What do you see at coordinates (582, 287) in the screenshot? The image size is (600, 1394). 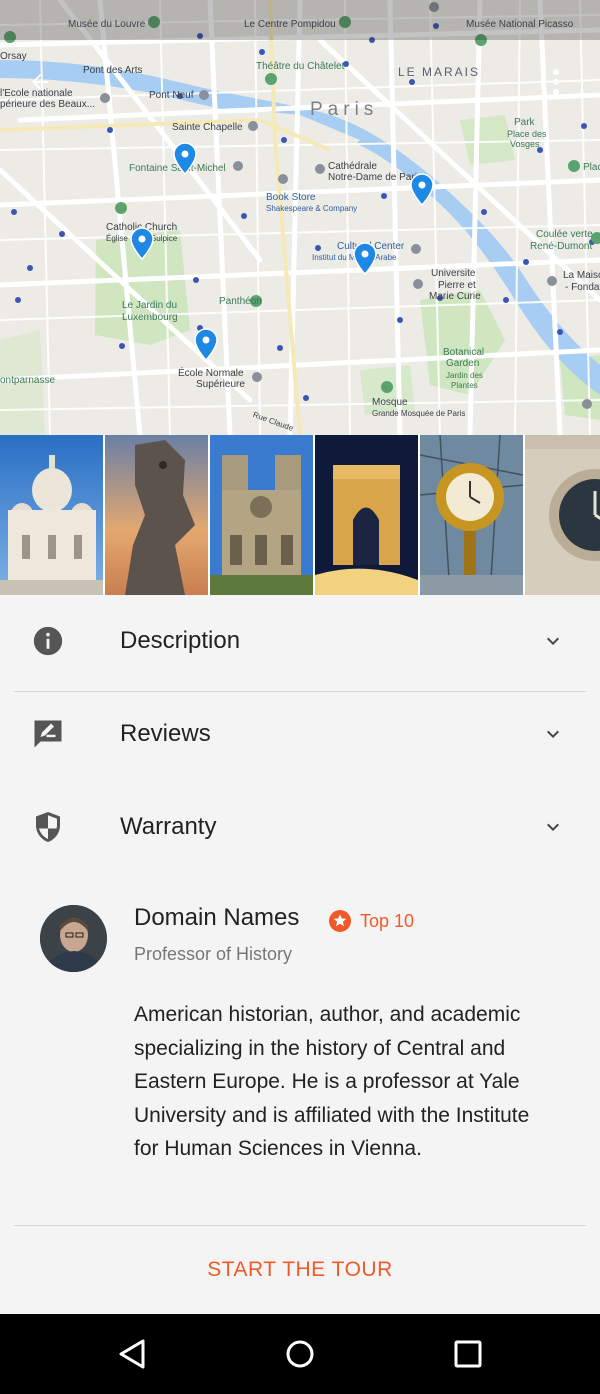 I see `map-label: - Fondat` at bounding box center [582, 287].